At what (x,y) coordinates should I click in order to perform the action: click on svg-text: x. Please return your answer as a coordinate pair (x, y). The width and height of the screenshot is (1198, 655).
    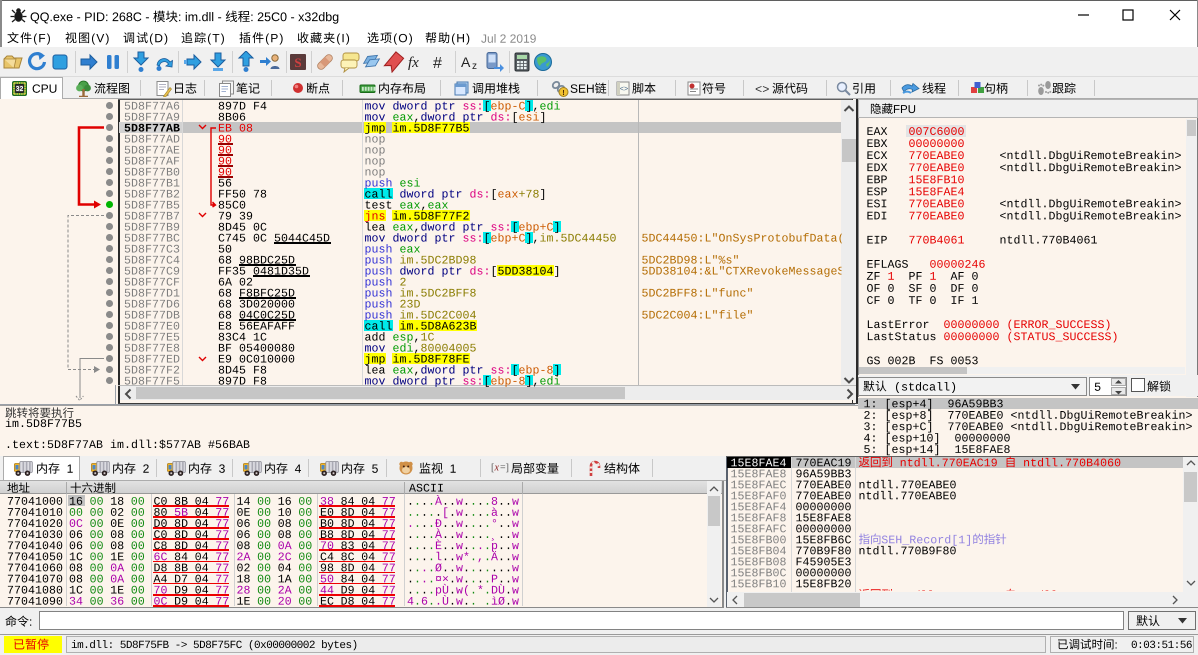
    Looking at the image, I should click on (497, 467).